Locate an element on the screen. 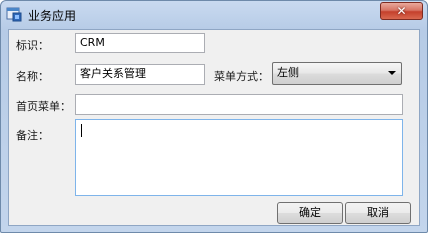 The image size is (428, 240). menu-mode-select: 左侧 is located at coordinates (337, 73).